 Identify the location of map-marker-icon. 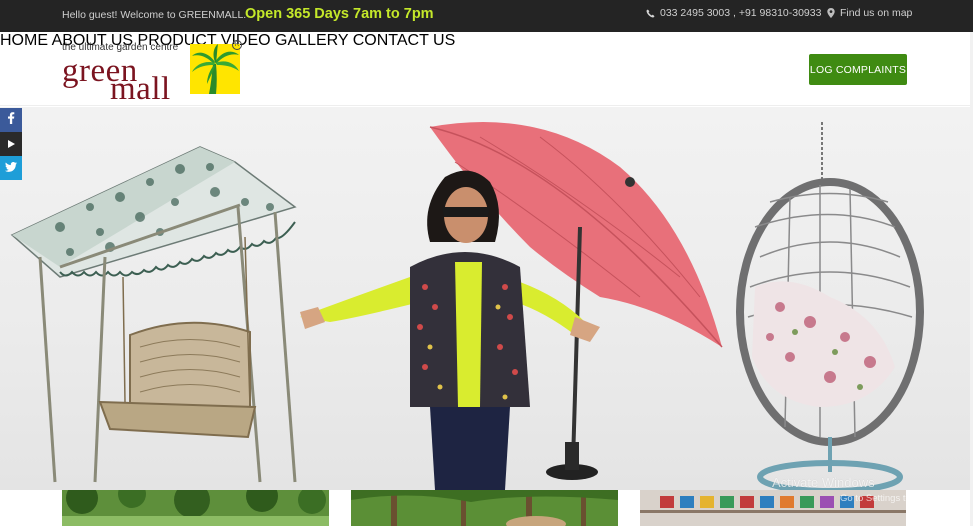
(831, 13).